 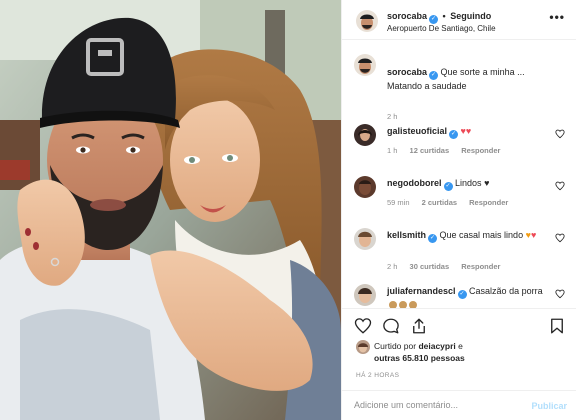 What do you see at coordinates (441, 28) in the screenshot?
I see `post-location: Aeropuerto De Santiago, Chile` at bounding box center [441, 28].